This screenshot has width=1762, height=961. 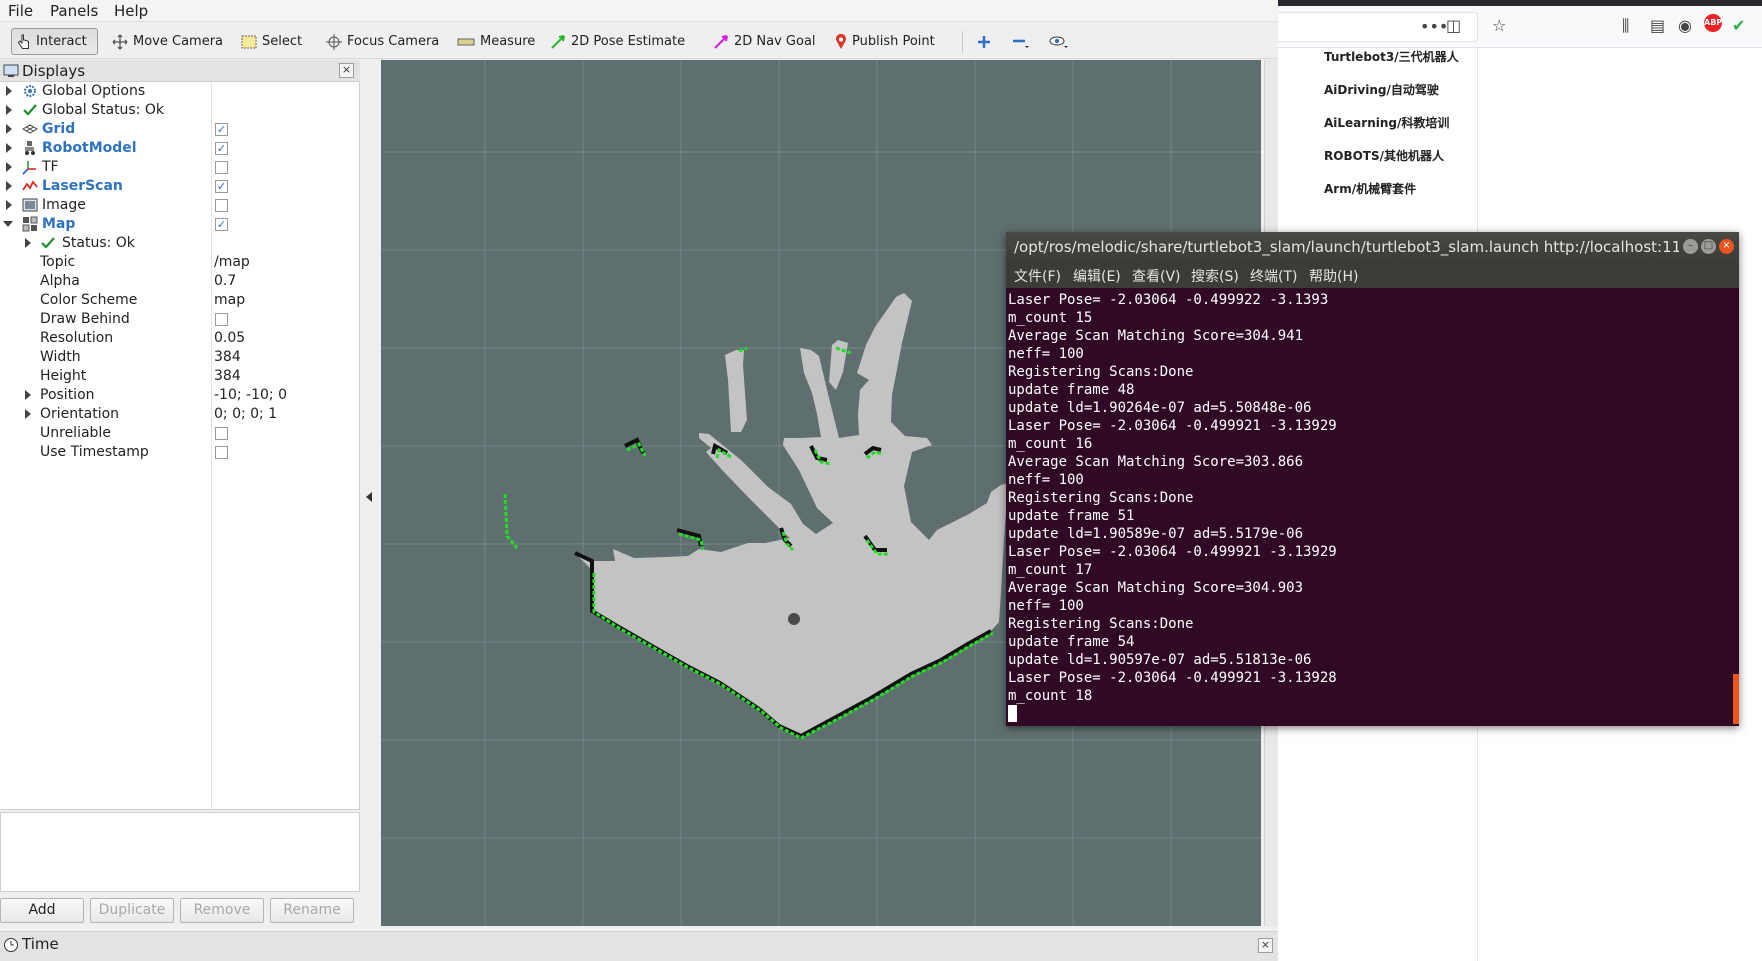 I want to click on tree-row-global-status: Global Status: Ok, so click(x=180, y=110).